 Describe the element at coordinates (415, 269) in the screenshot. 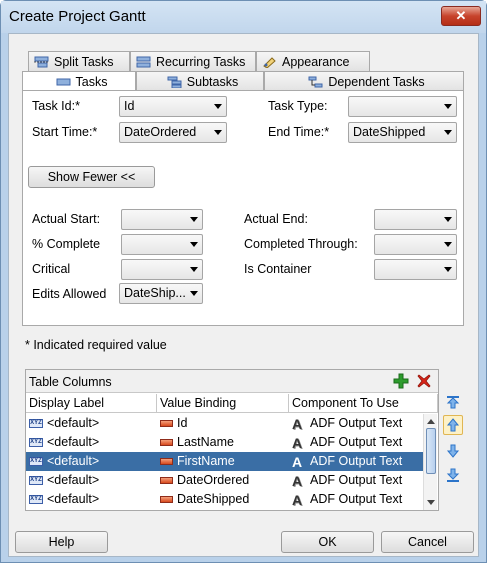

I see `is-container-combo` at that location.